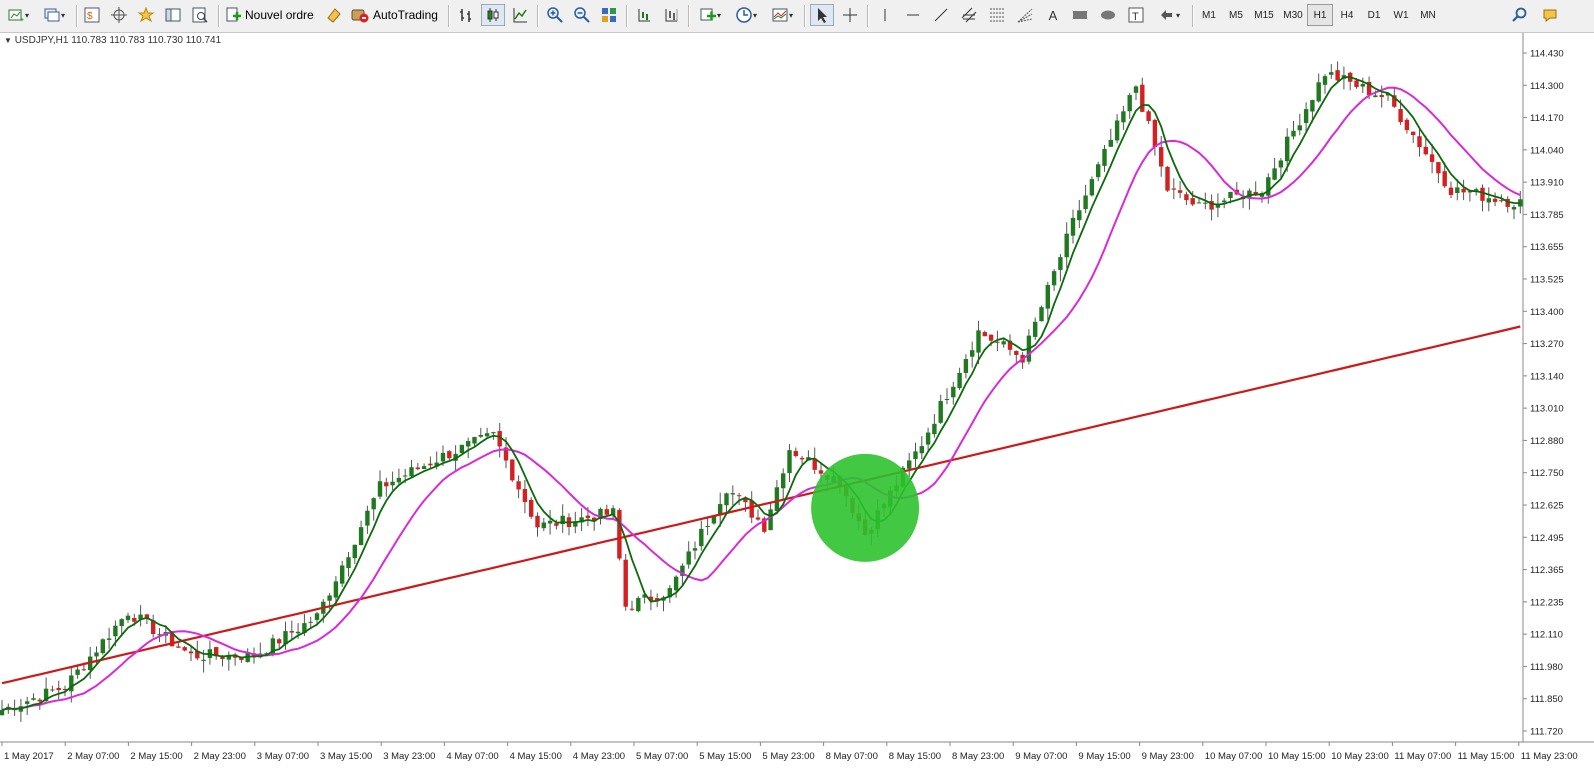 The image size is (1594, 774). Describe the element at coordinates (609, 15) in the screenshot. I see `tile-windows-icon` at that location.